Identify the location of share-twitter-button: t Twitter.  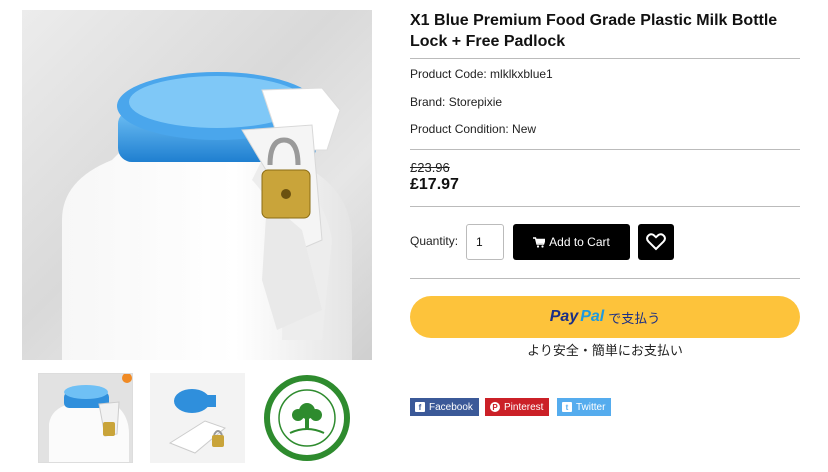
(584, 407).